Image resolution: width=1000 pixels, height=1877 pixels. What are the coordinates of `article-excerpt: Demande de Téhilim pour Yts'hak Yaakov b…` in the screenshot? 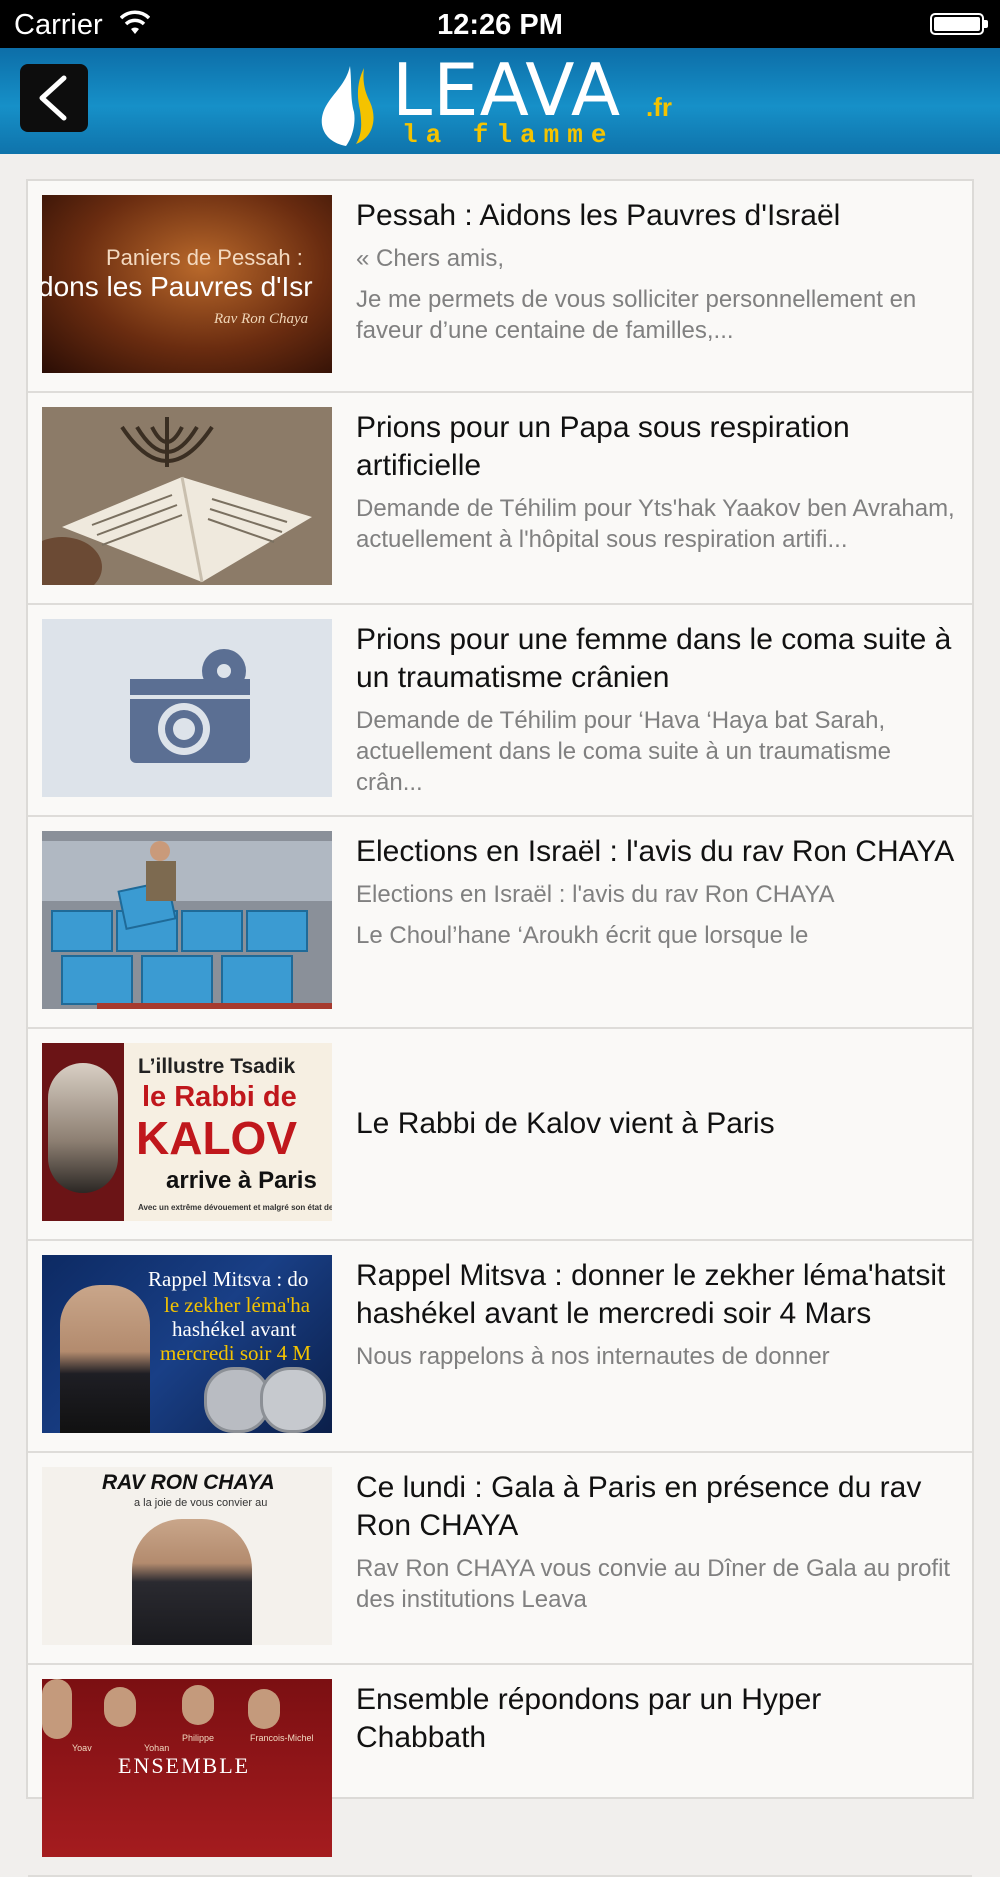 It's located at (655, 524).